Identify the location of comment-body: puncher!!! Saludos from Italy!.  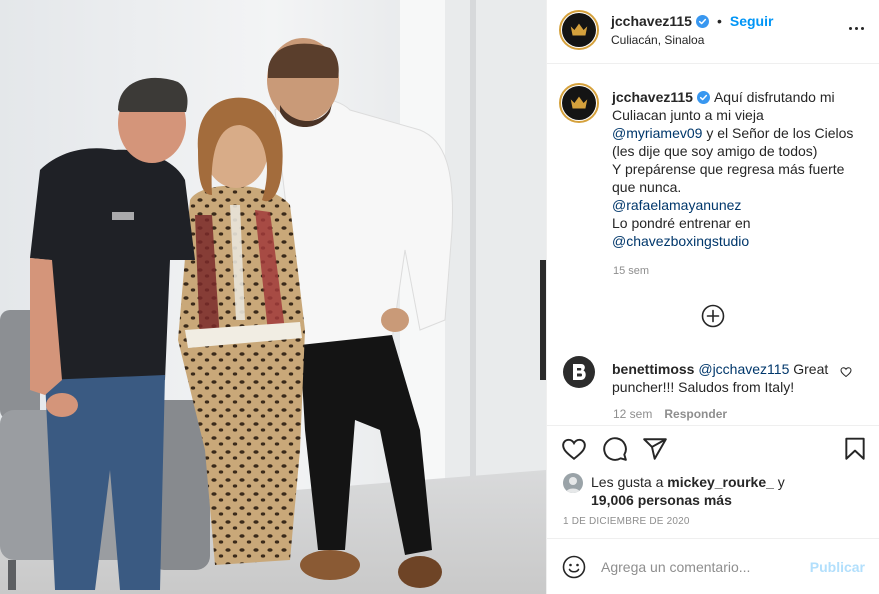
(703, 387).